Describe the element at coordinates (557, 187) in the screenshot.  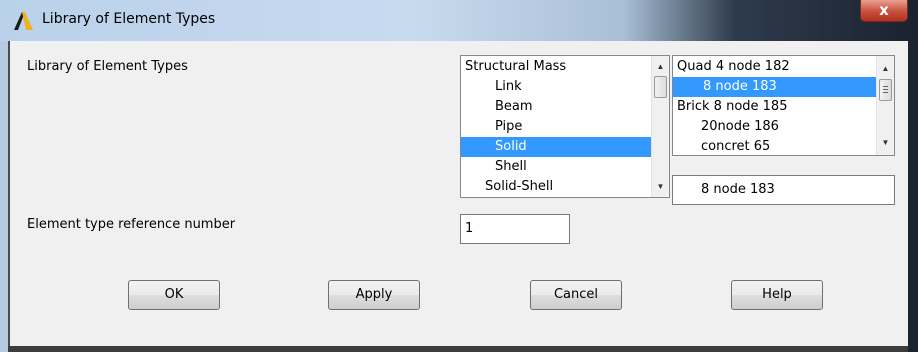
I see `category-item-solid-shell: Solid-Shell` at that location.